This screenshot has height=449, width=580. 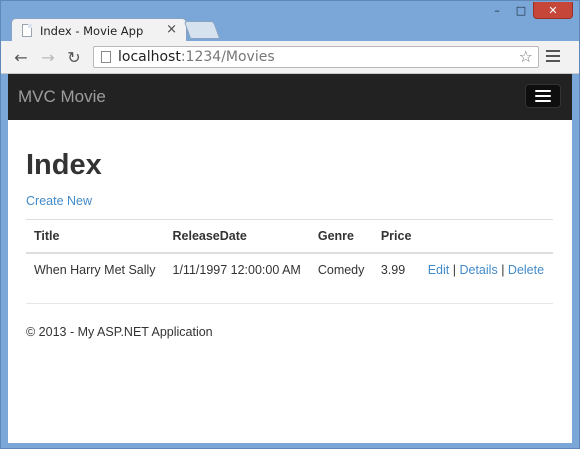 What do you see at coordinates (316, 57) in the screenshot?
I see `address-bar: localhost:1234/Movies ☆` at bounding box center [316, 57].